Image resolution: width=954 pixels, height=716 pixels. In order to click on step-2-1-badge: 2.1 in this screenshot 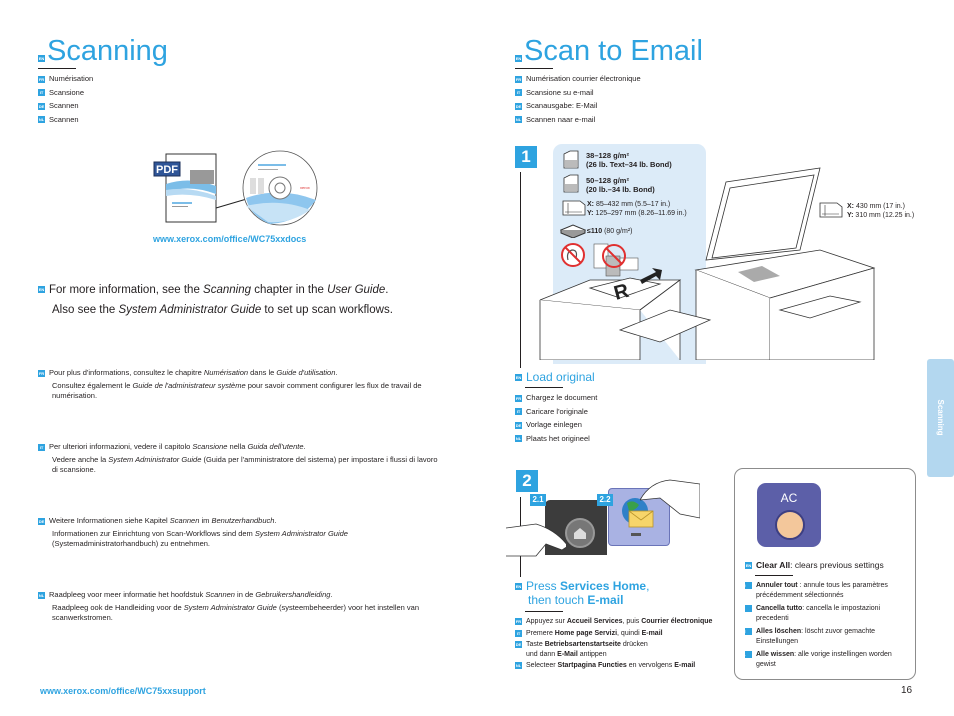, I will do `click(538, 500)`.